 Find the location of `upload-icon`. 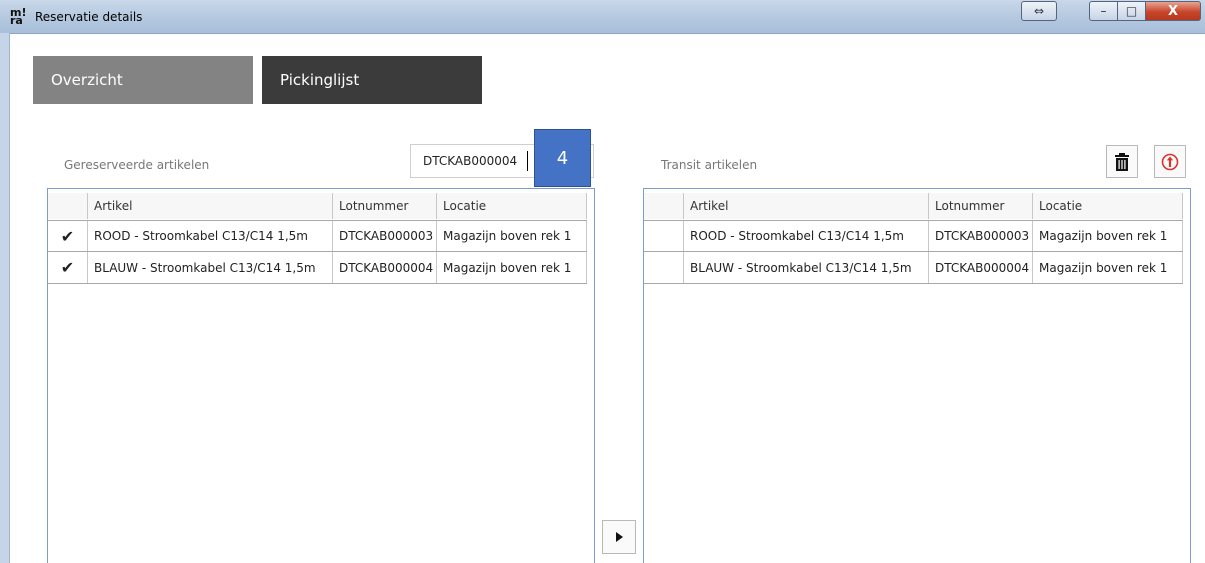

upload-icon is located at coordinates (1170, 161).